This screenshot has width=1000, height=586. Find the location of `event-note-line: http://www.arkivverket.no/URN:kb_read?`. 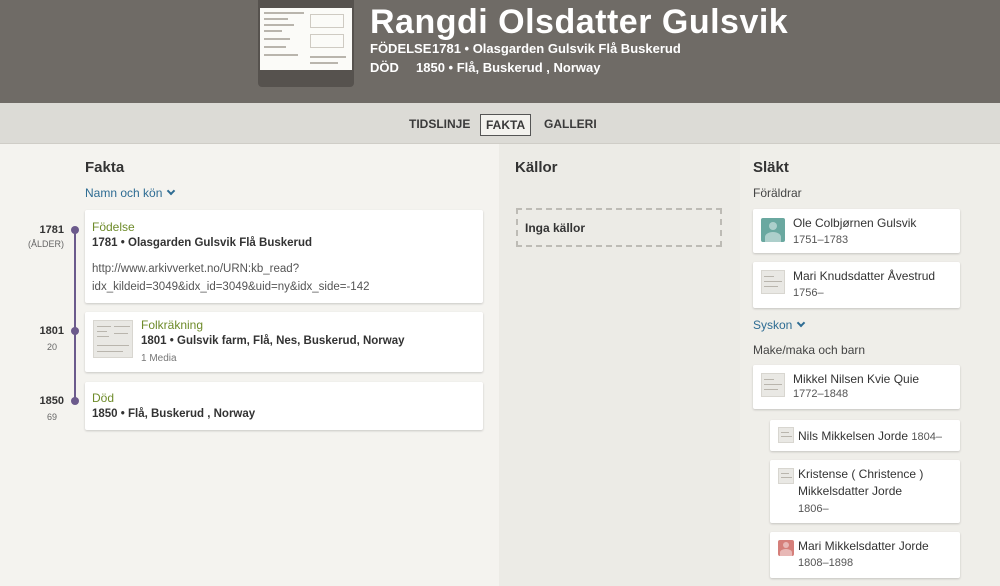

event-note-line: http://www.arkivverket.no/URN:kb_read? is located at coordinates (196, 269).